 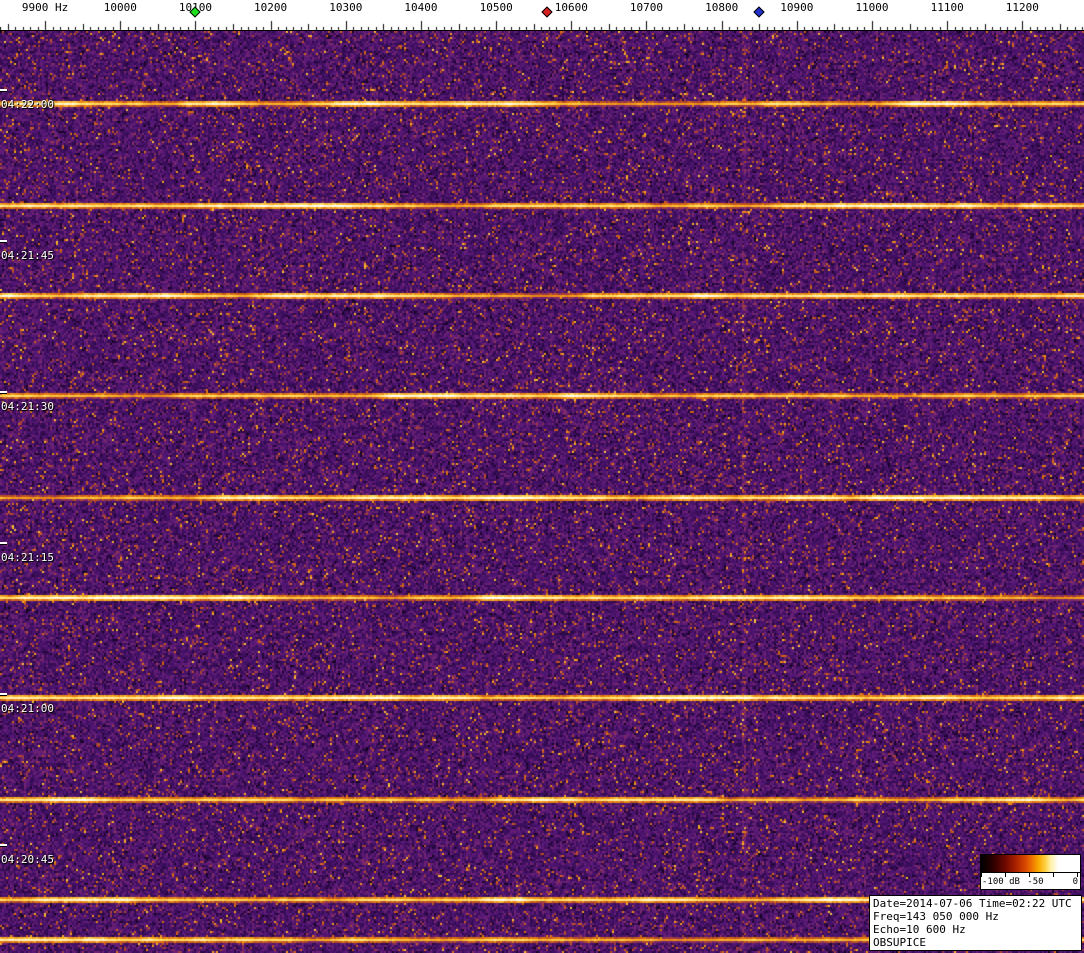 I want to click on freq-axis-label: 10000, so click(x=120, y=7).